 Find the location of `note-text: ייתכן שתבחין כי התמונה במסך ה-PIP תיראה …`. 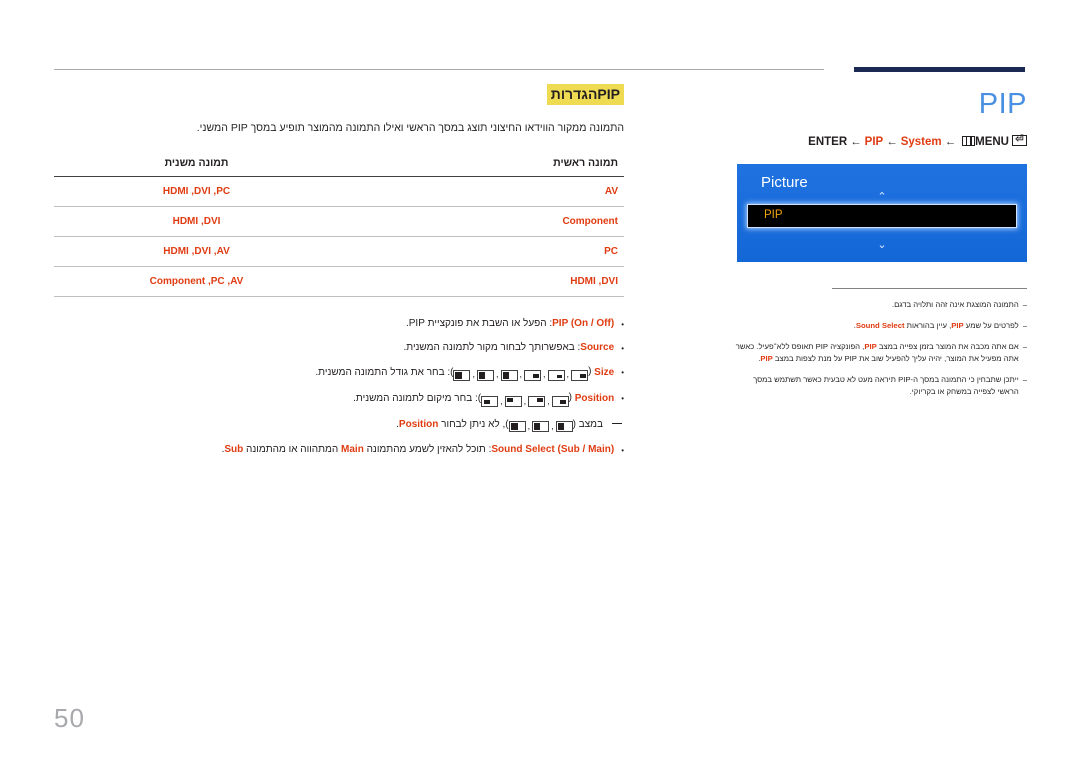

note-text: ייתכן שתבחין כי התמונה במסך ה-PIP תיראה … is located at coordinates (886, 385).